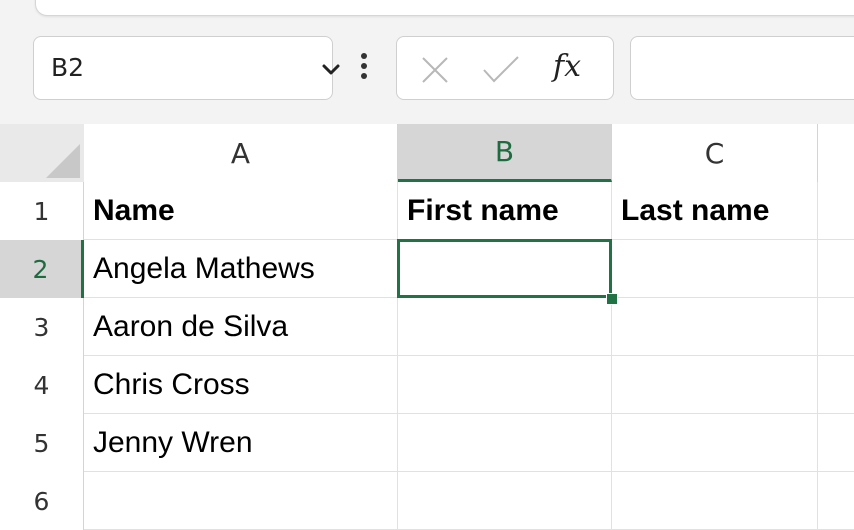 Image resolution: width=854 pixels, height=530 pixels. What do you see at coordinates (505, 501) in the screenshot?
I see `cell-b6` at bounding box center [505, 501].